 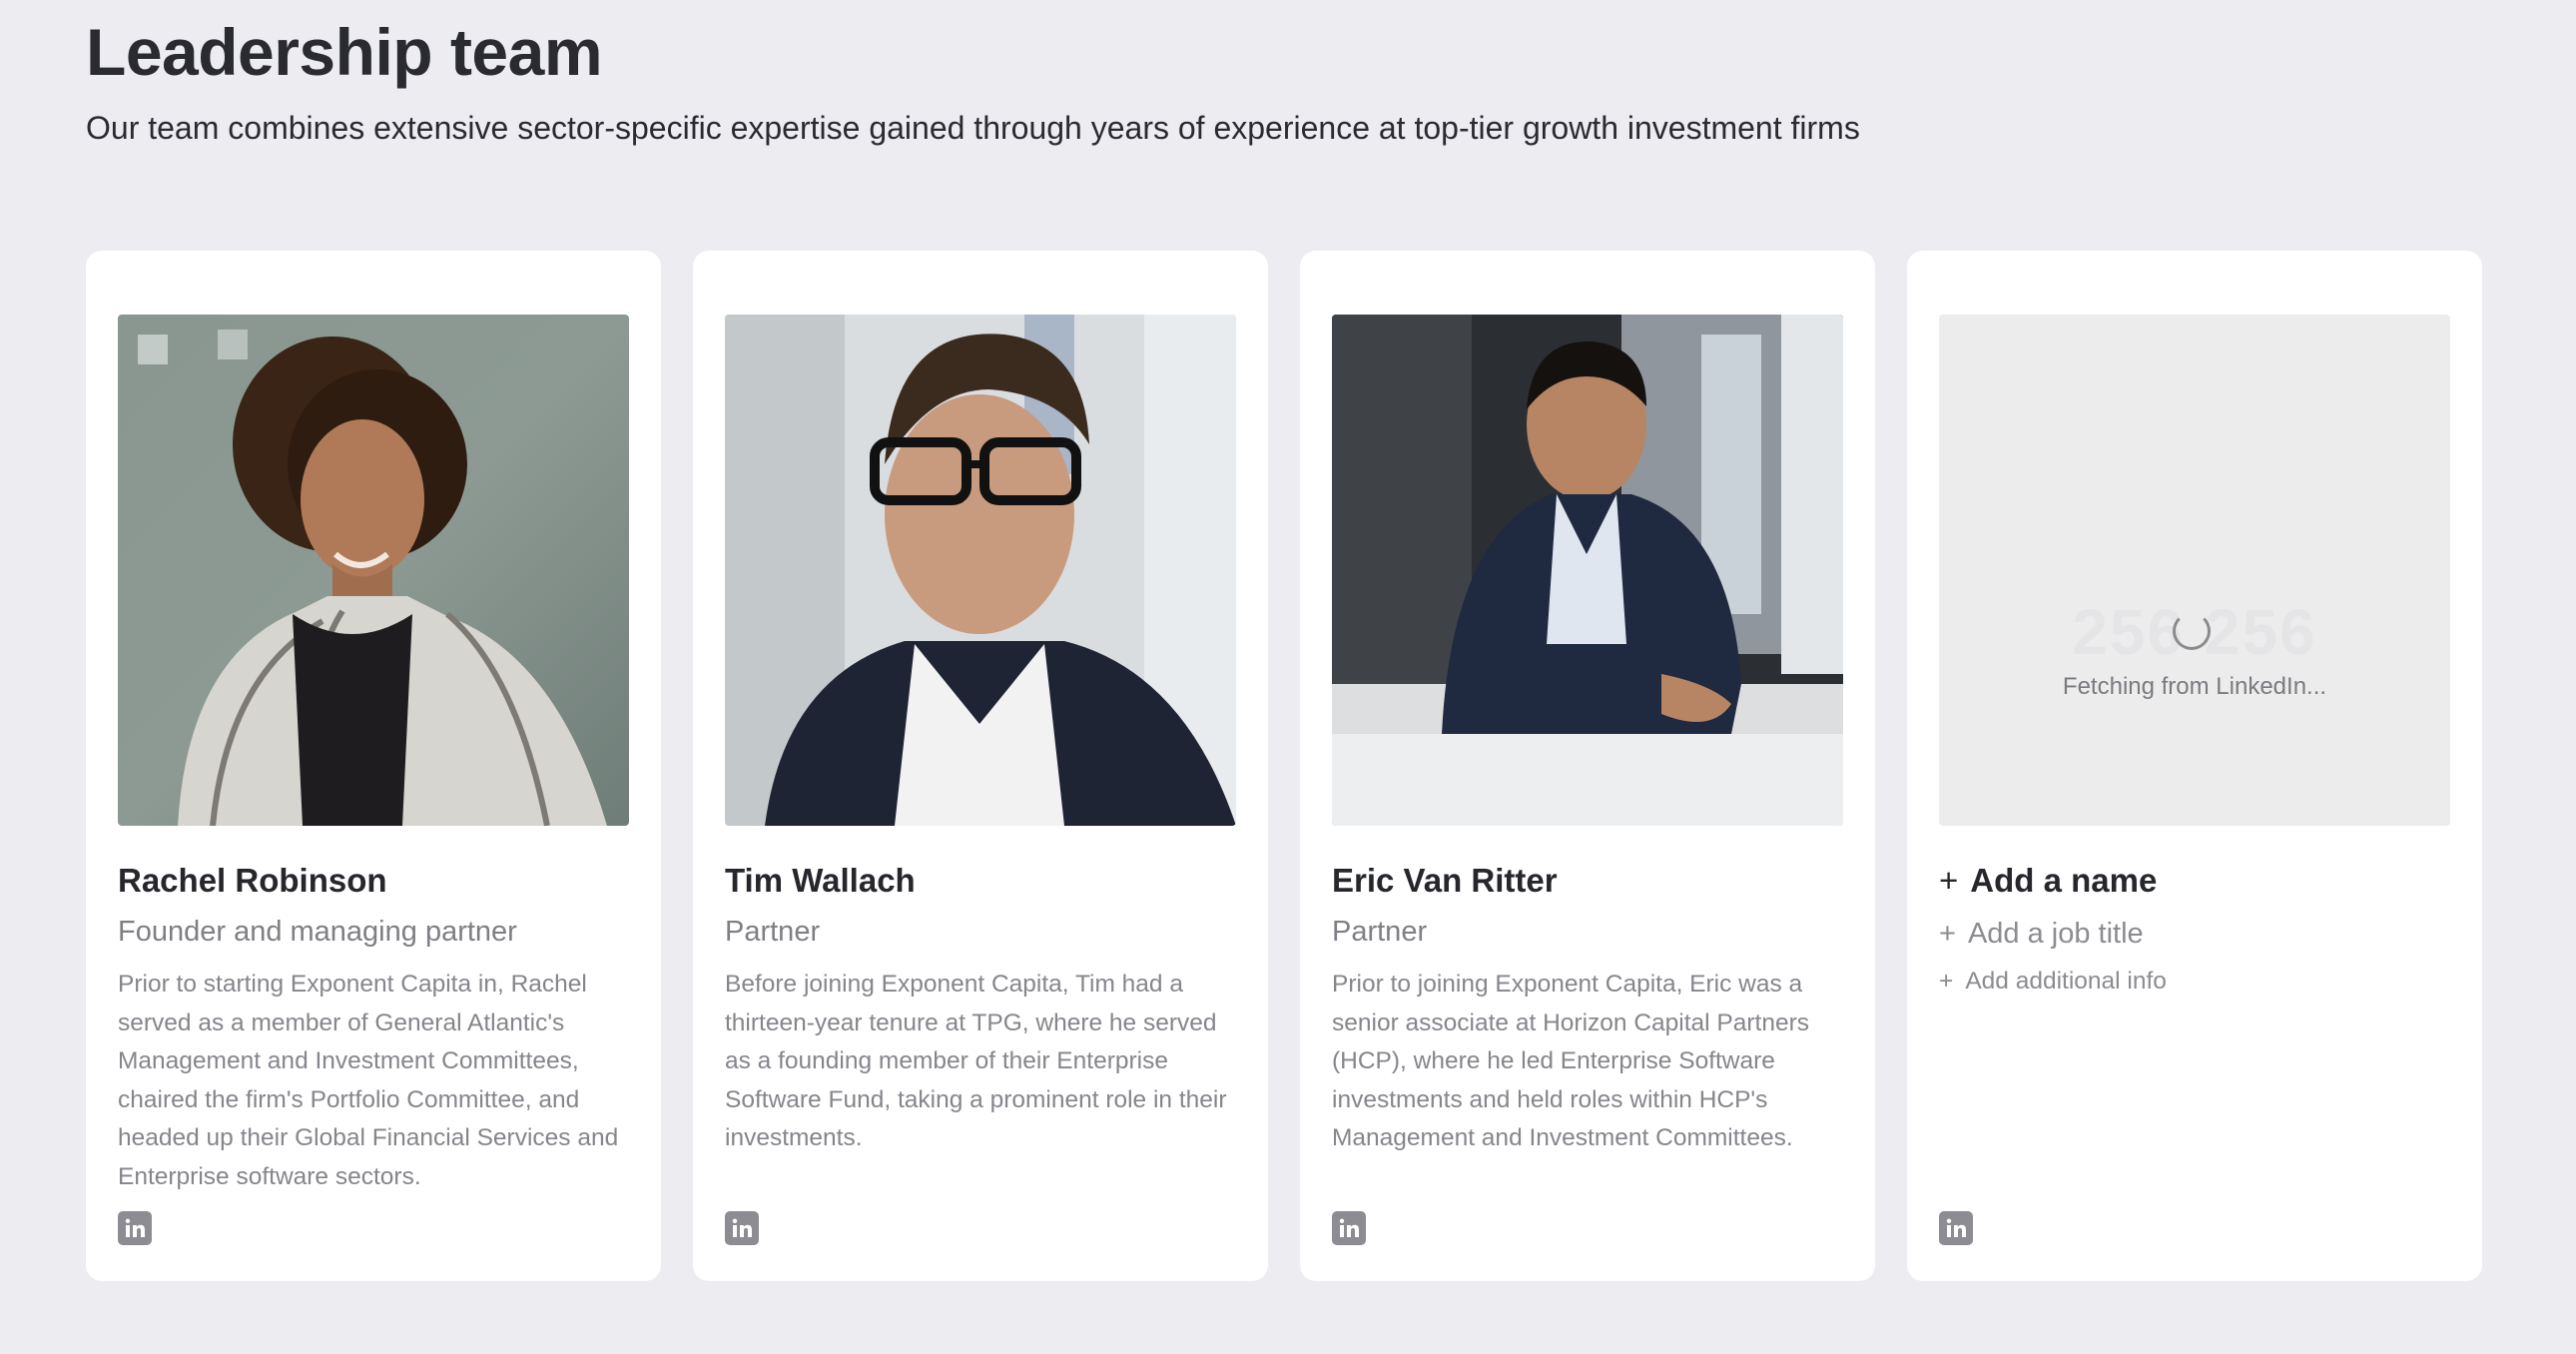 I want to click on add-job-title-button: + Add a job title, so click(x=2041, y=935).